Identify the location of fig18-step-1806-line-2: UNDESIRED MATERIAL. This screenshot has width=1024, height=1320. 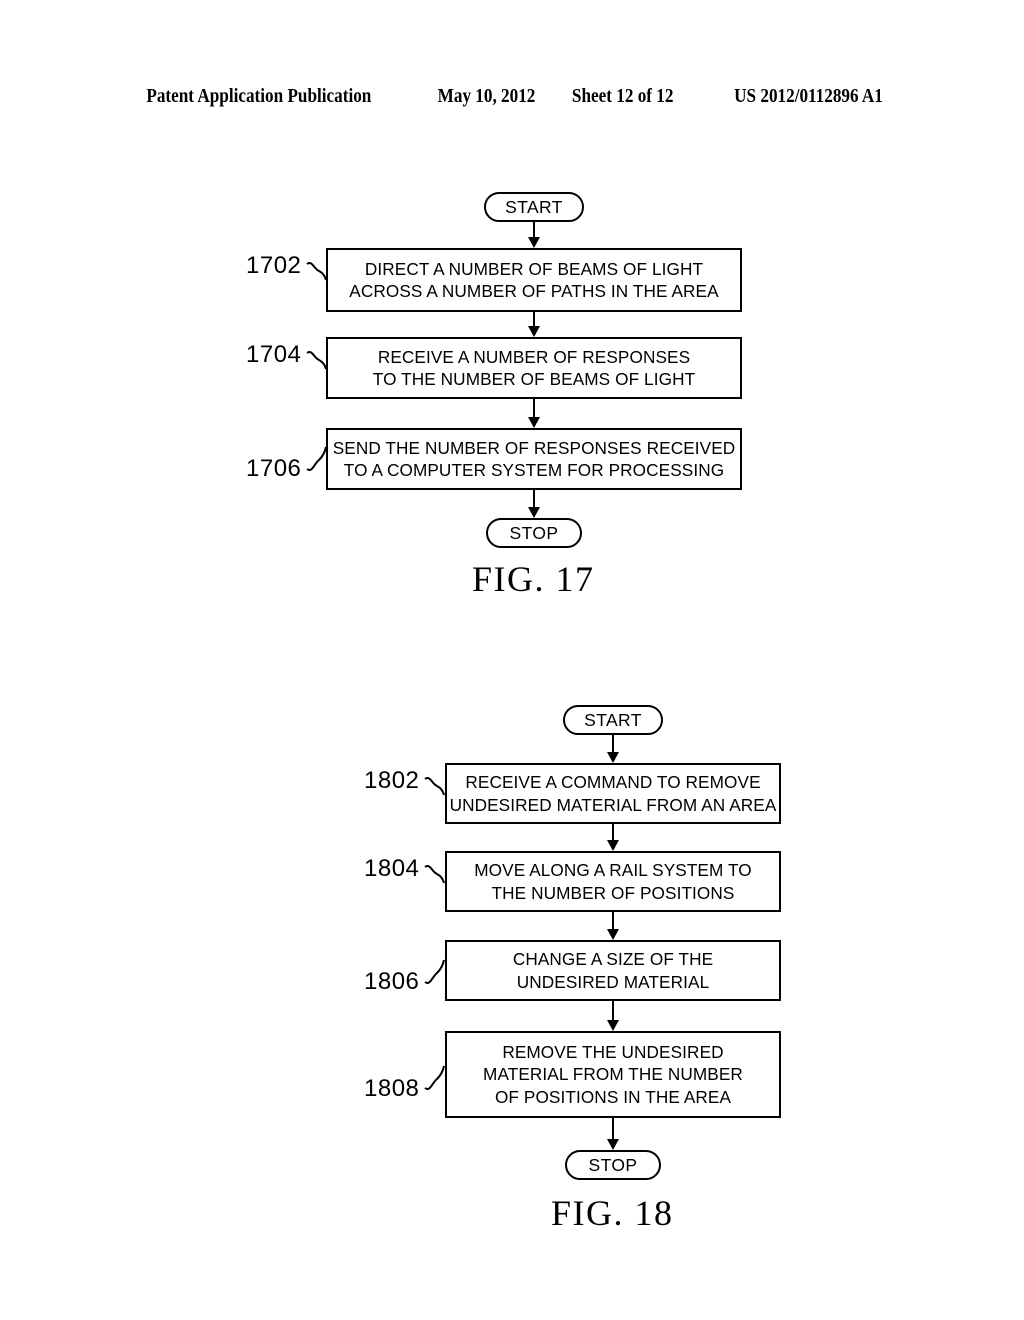
(613, 981).